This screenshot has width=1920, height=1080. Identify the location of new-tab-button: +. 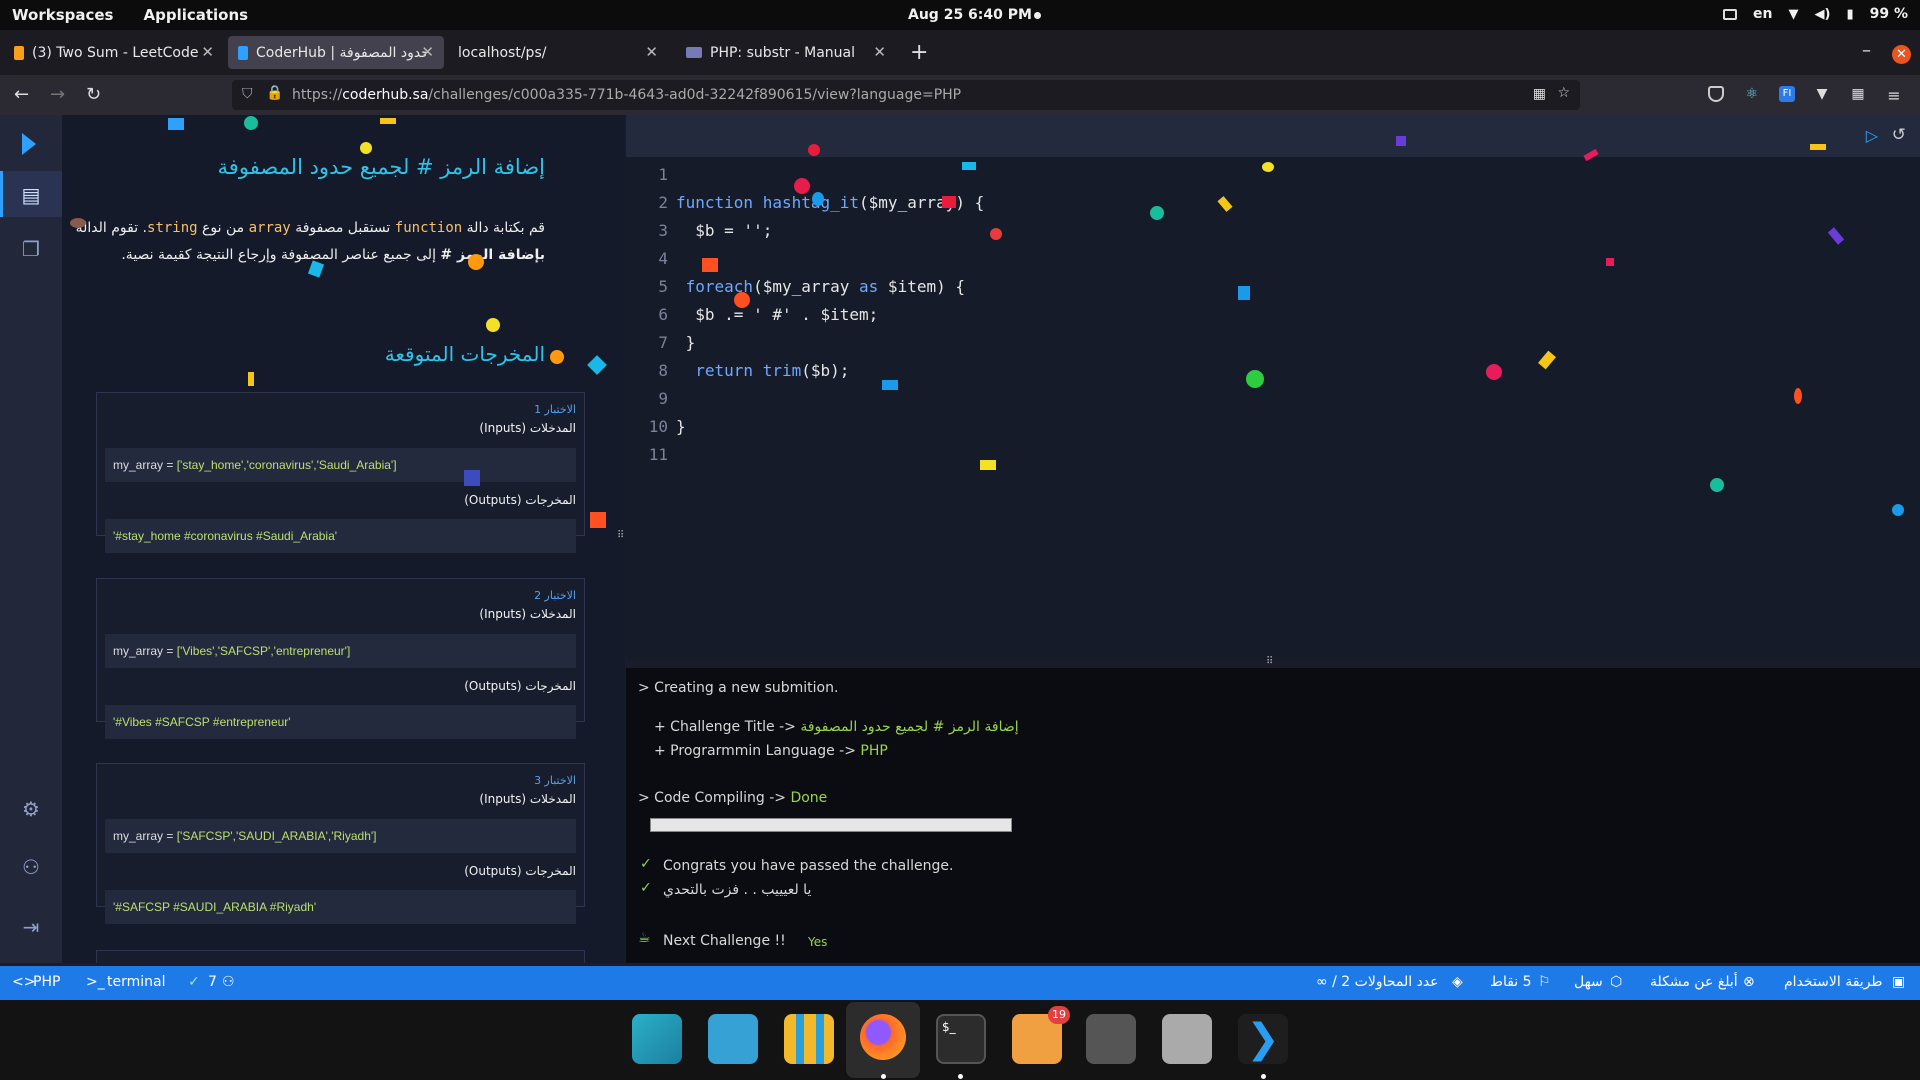
(919, 52).